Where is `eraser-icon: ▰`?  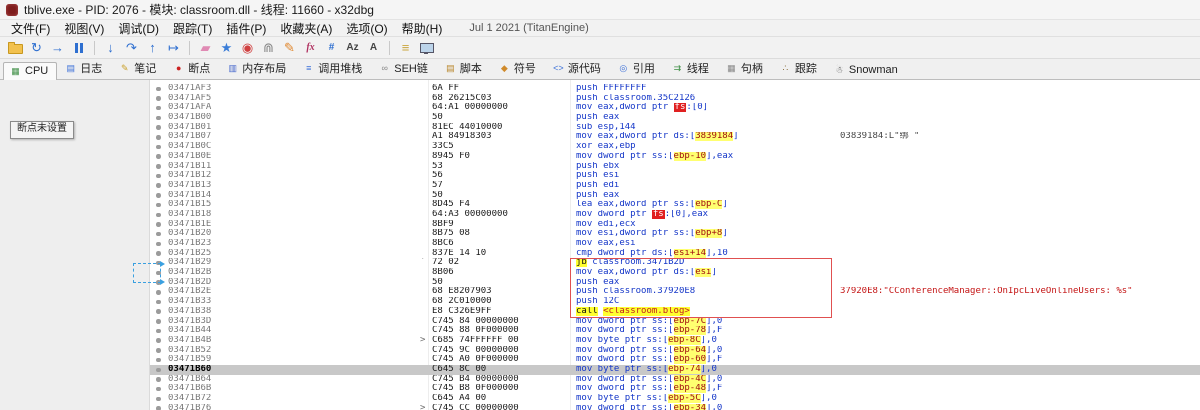
eraser-icon: ▰ is located at coordinates (205, 48).